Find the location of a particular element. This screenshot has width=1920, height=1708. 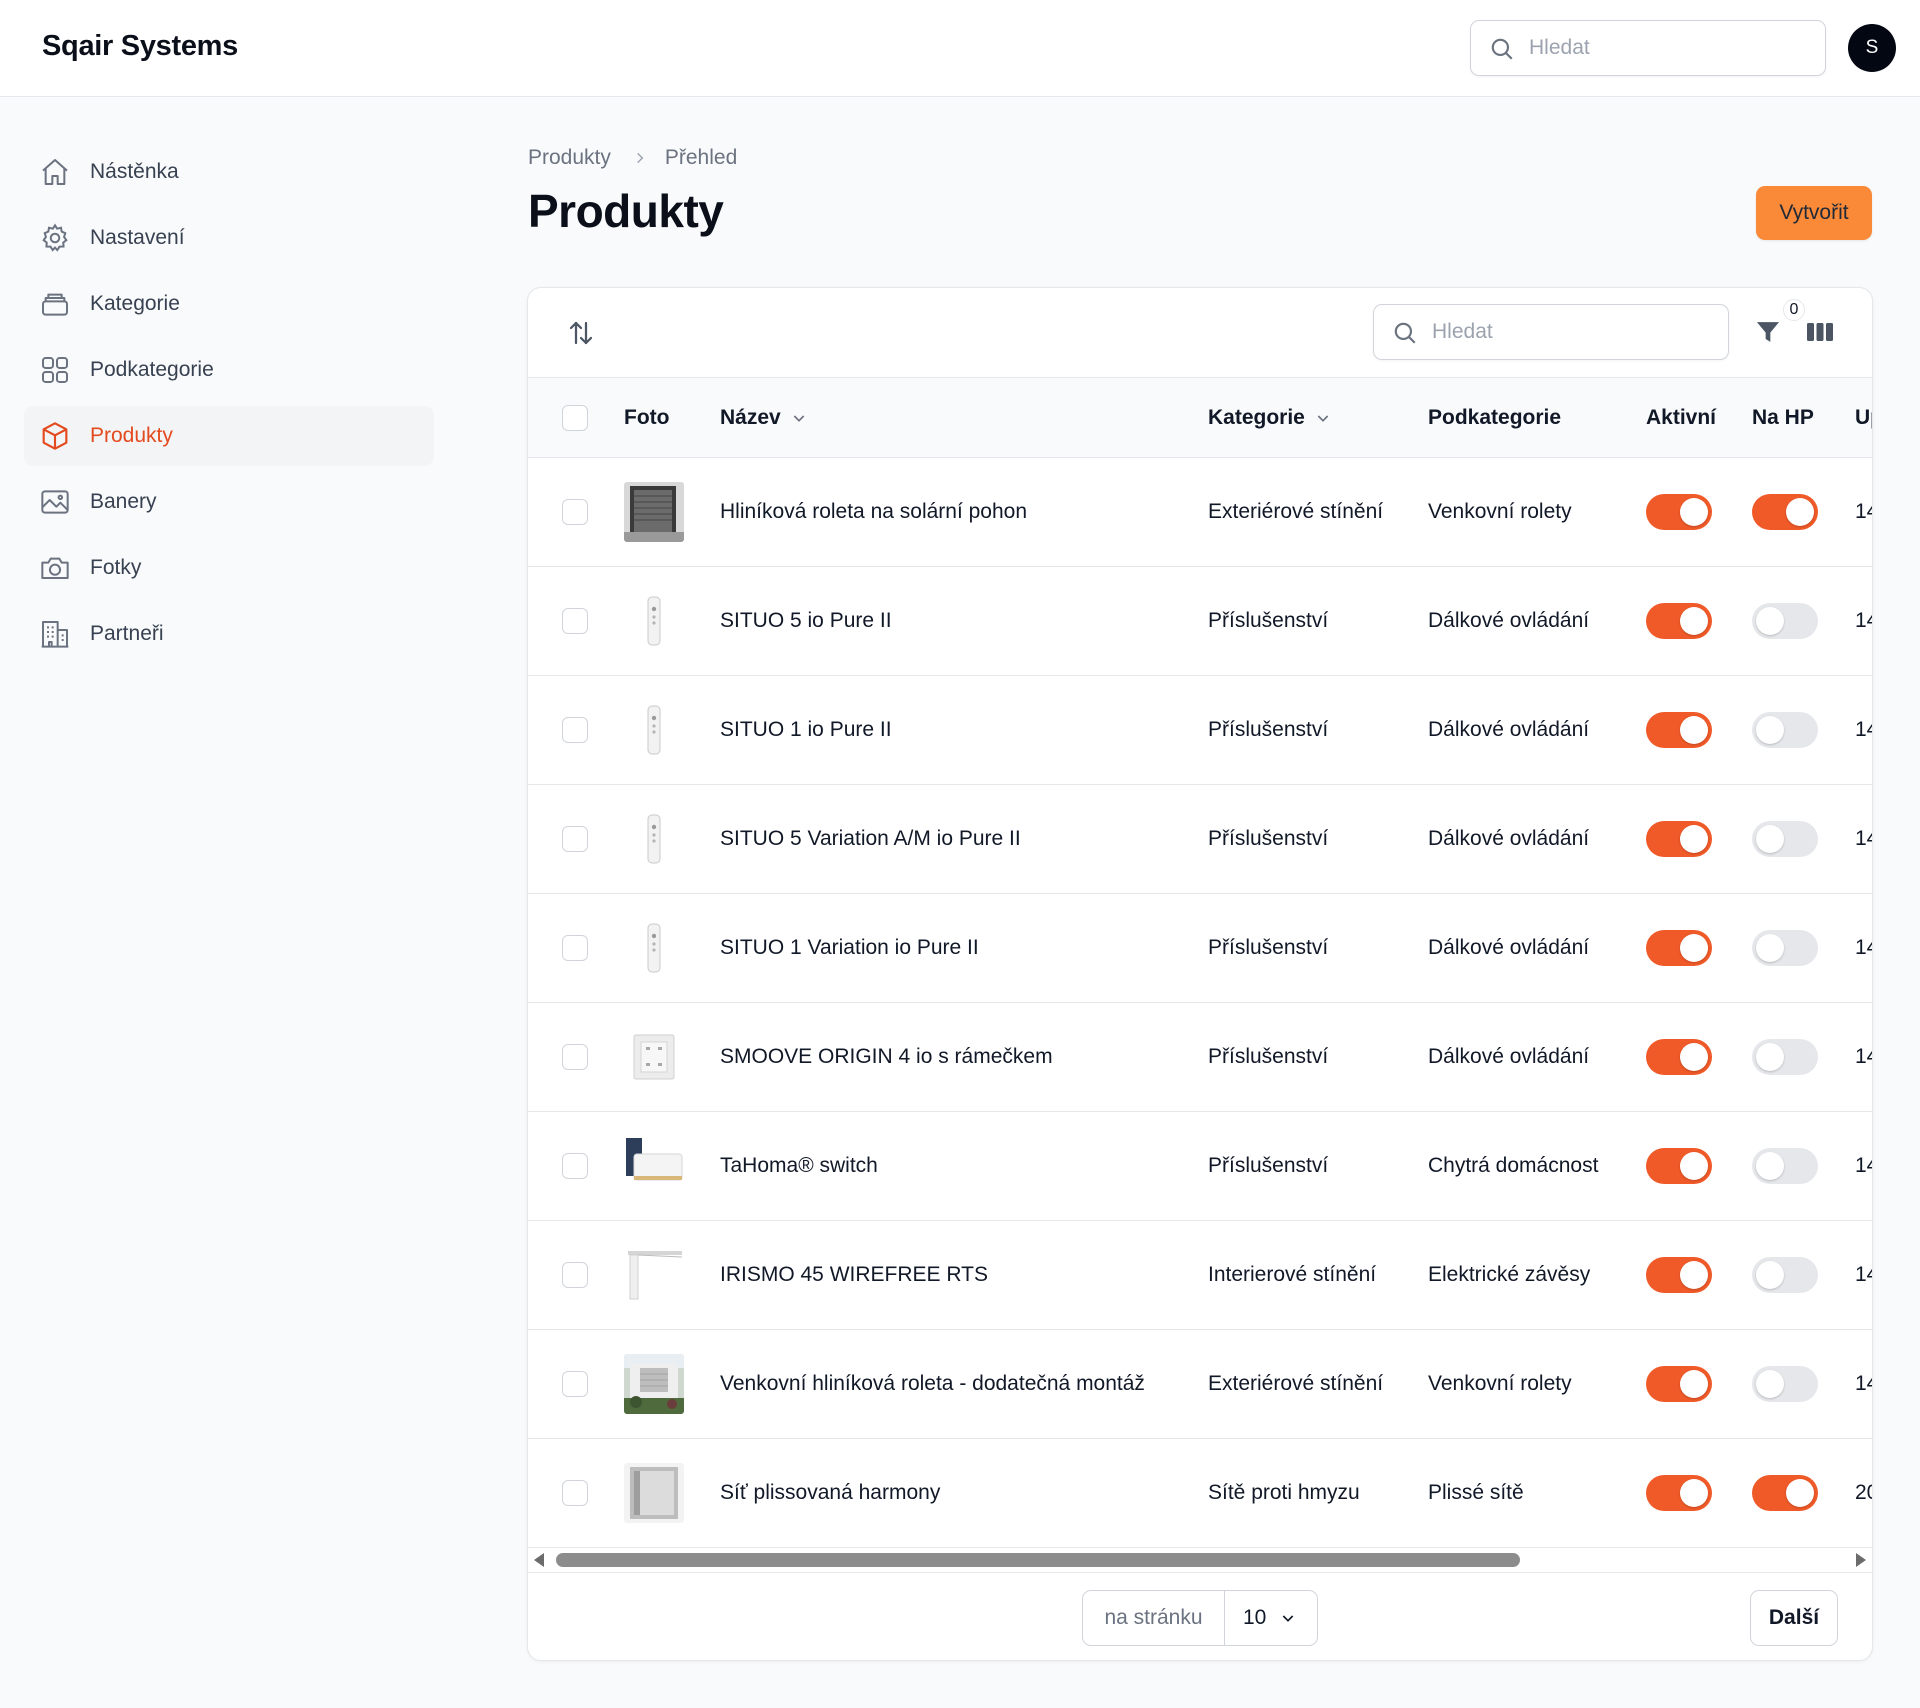

global-search is located at coordinates (1648, 48).